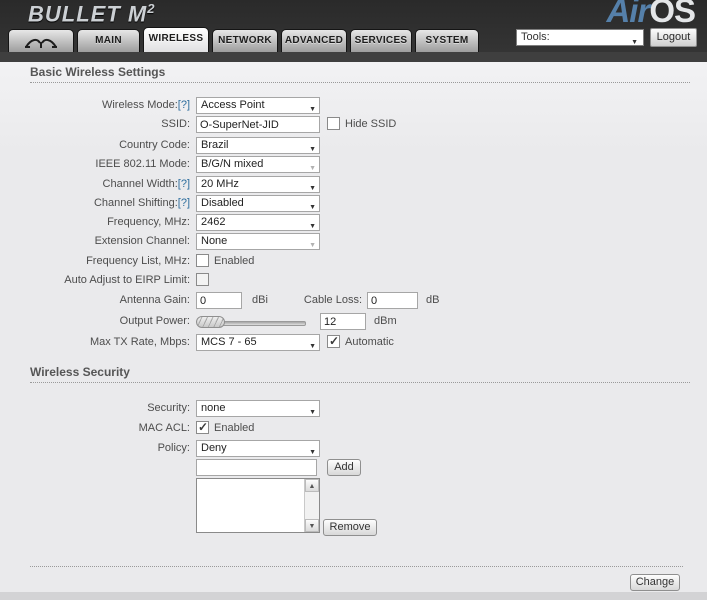 The height and width of the screenshot is (600, 707). I want to click on row-max-tx-rate: Max TX Rate, Mbps: MCS 7 - 65▼ Automatic, so click(353, 343).